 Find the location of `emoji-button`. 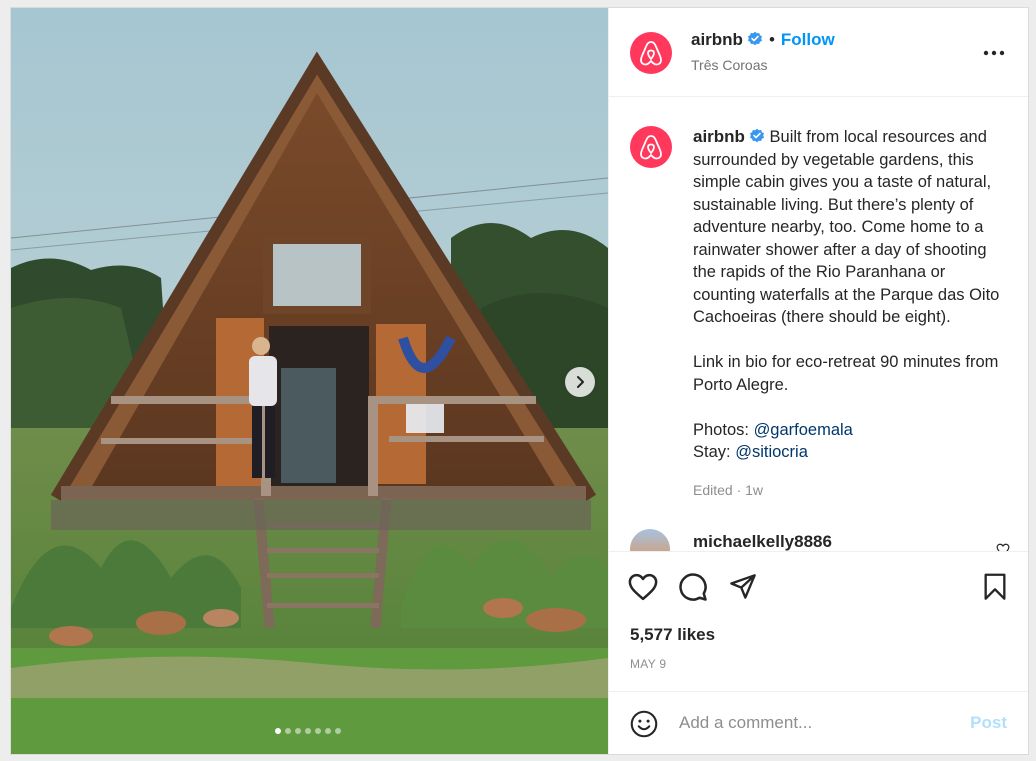

emoji-button is located at coordinates (644, 724).